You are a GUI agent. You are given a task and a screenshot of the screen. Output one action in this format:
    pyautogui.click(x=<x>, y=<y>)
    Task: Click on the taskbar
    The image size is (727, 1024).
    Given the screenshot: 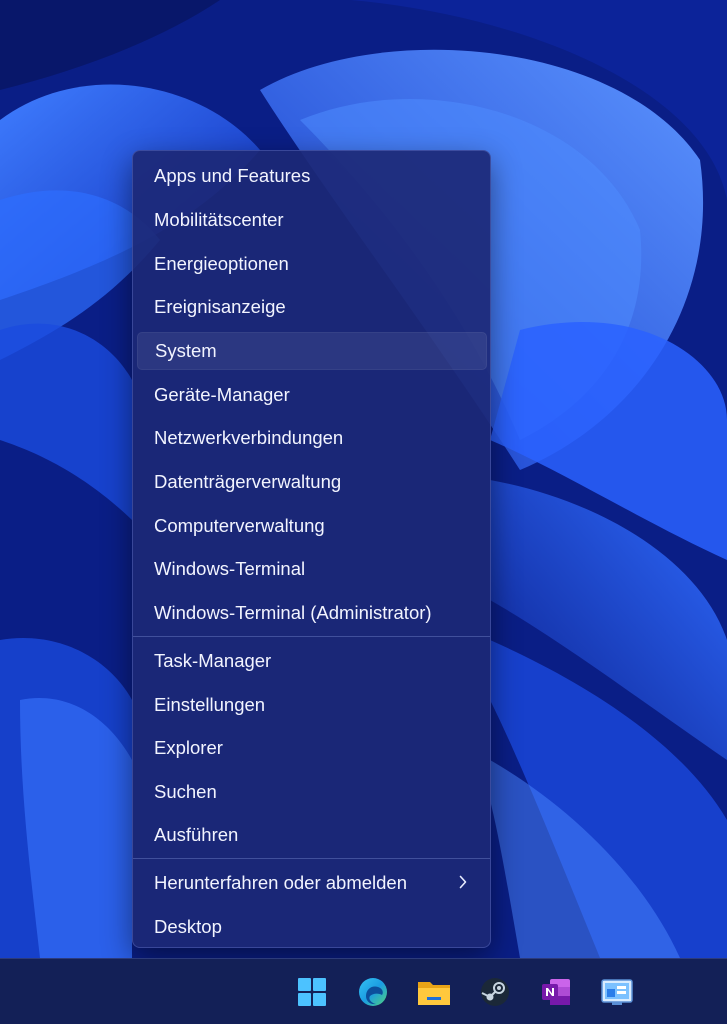 What is the action you would take?
    pyautogui.click(x=363, y=991)
    